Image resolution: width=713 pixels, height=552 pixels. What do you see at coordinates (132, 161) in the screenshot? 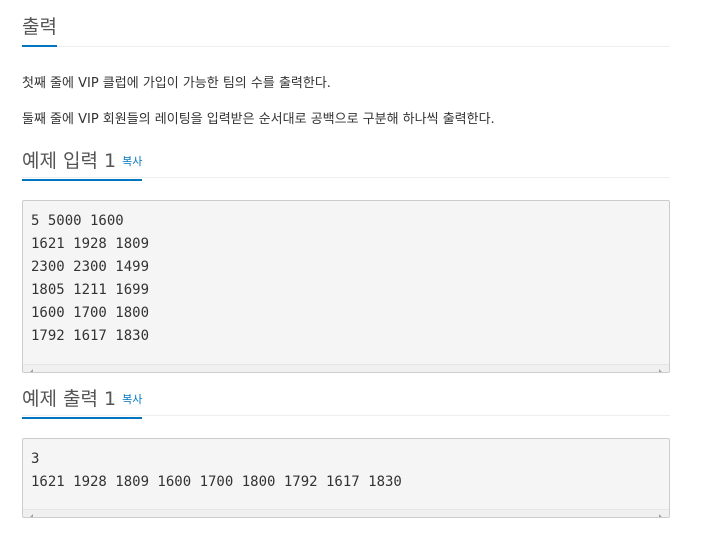
I see `sample-input-copy-button: 복사` at bounding box center [132, 161].